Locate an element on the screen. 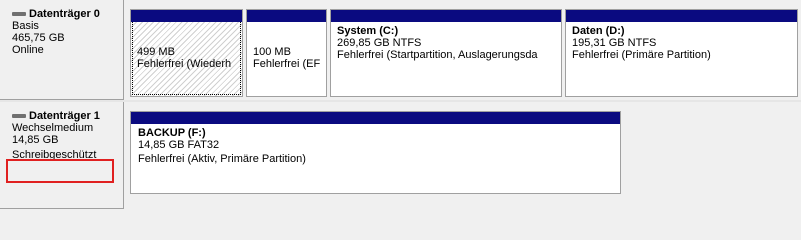 This screenshot has height=240, width=801. disk-size: 14,85 GB is located at coordinates (35, 140).